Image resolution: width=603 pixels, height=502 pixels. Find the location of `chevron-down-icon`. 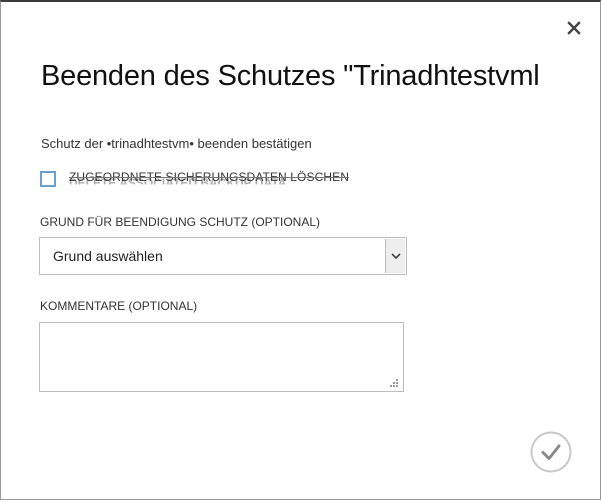

chevron-down-icon is located at coordinates (395, 255).